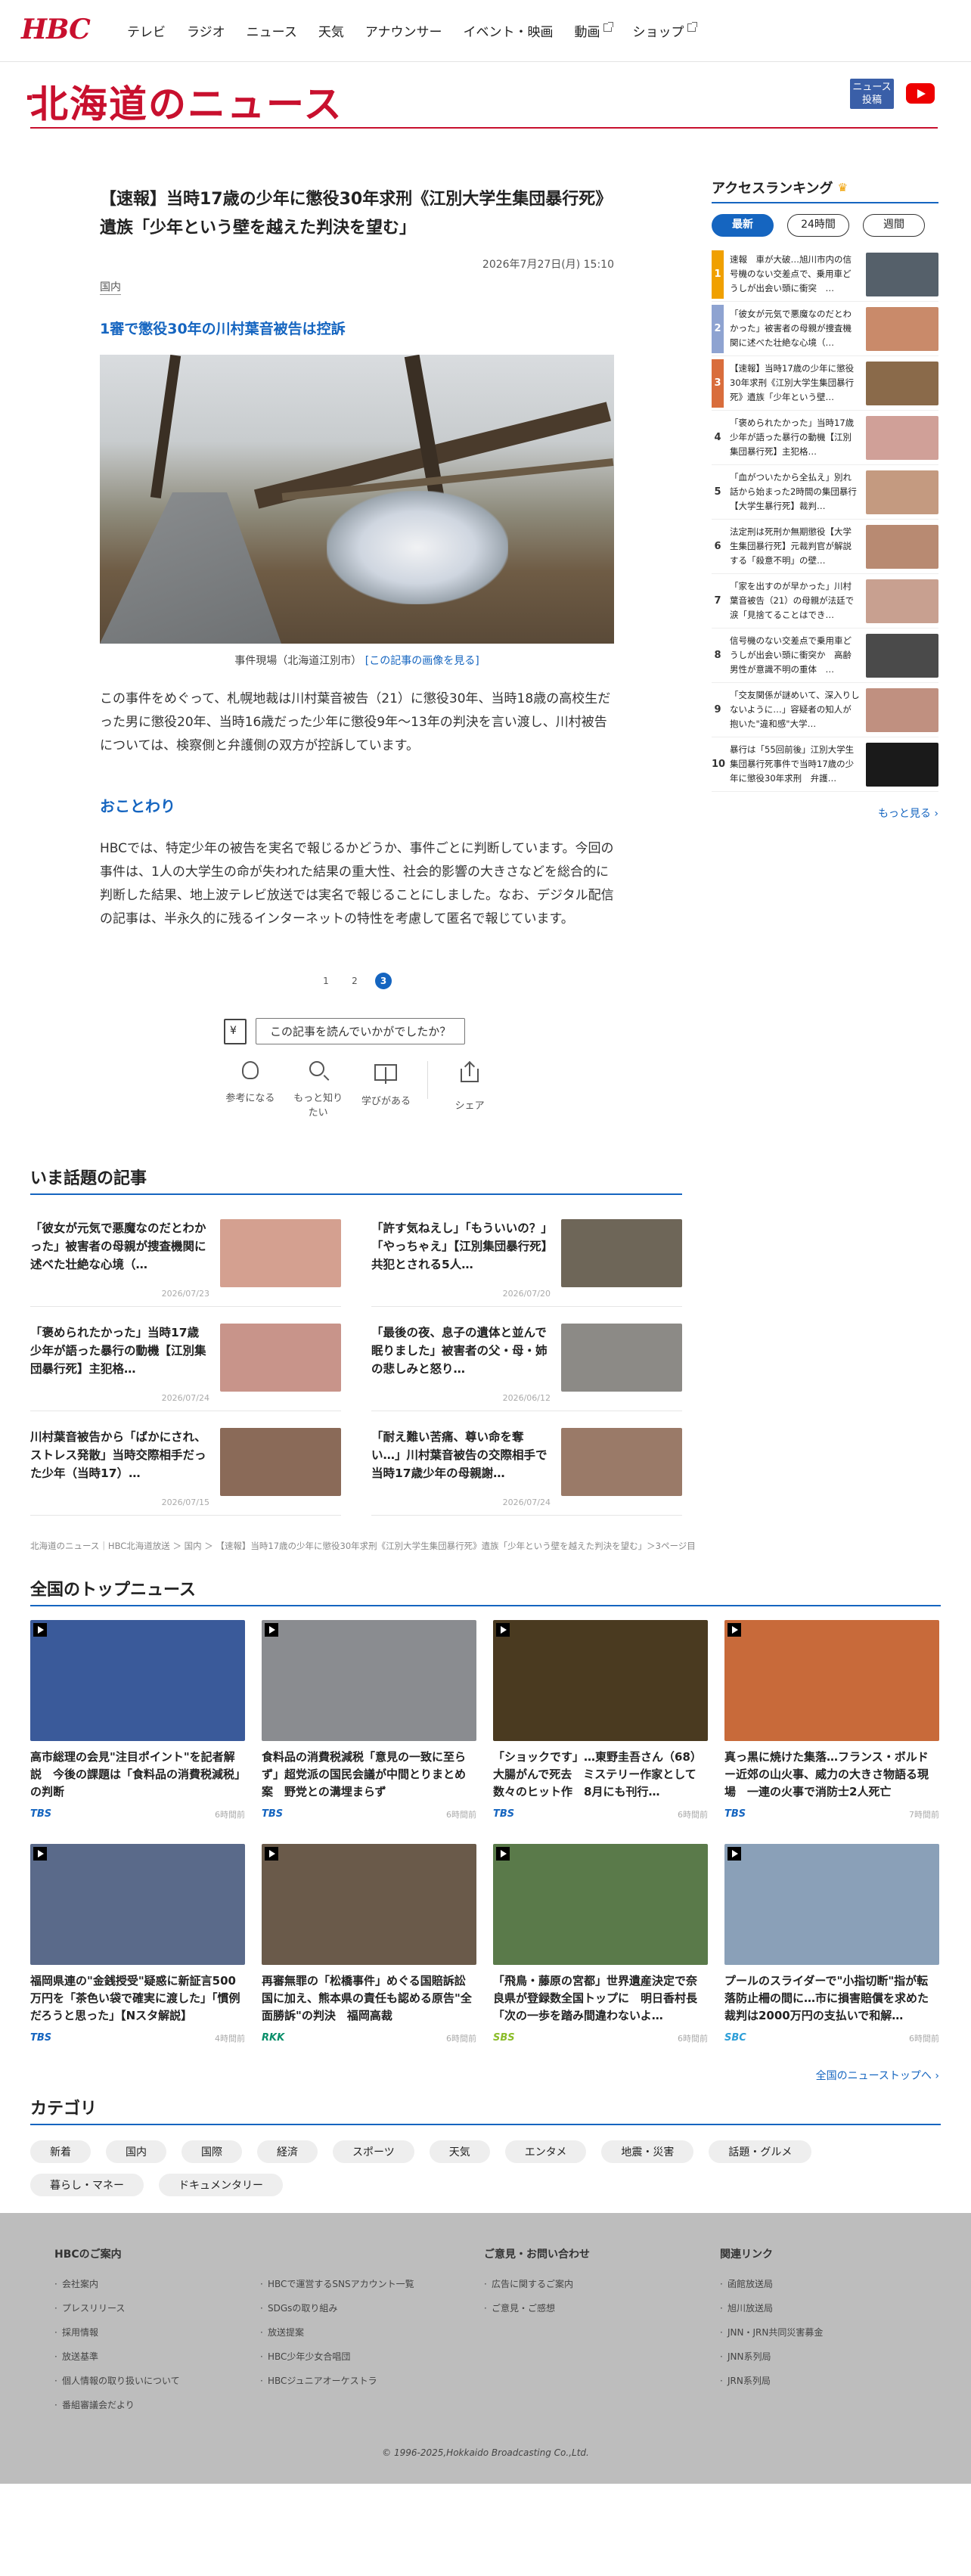 Image resolution: width=971 pixels, height=2576 pixels. I want to click on category-chip: 暮らし・マネー, so click(87, 2185).